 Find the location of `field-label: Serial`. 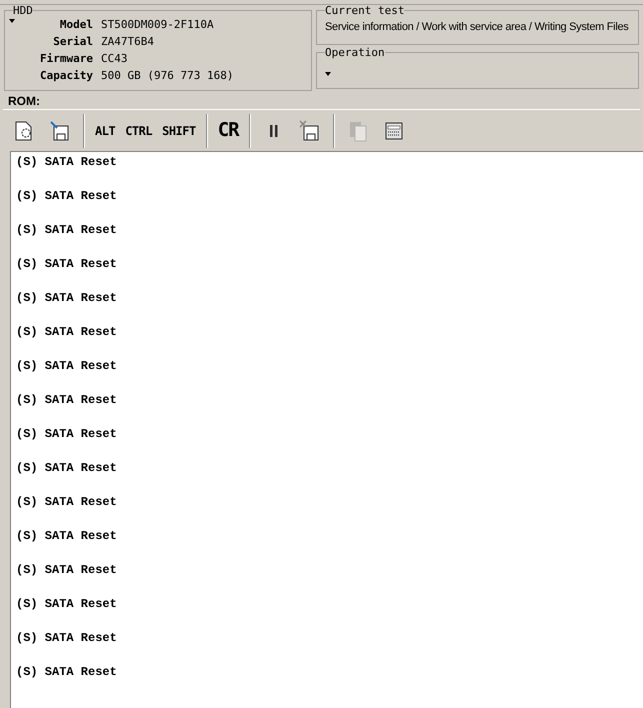

field-label: Serial is located at coordinates (73, 42).